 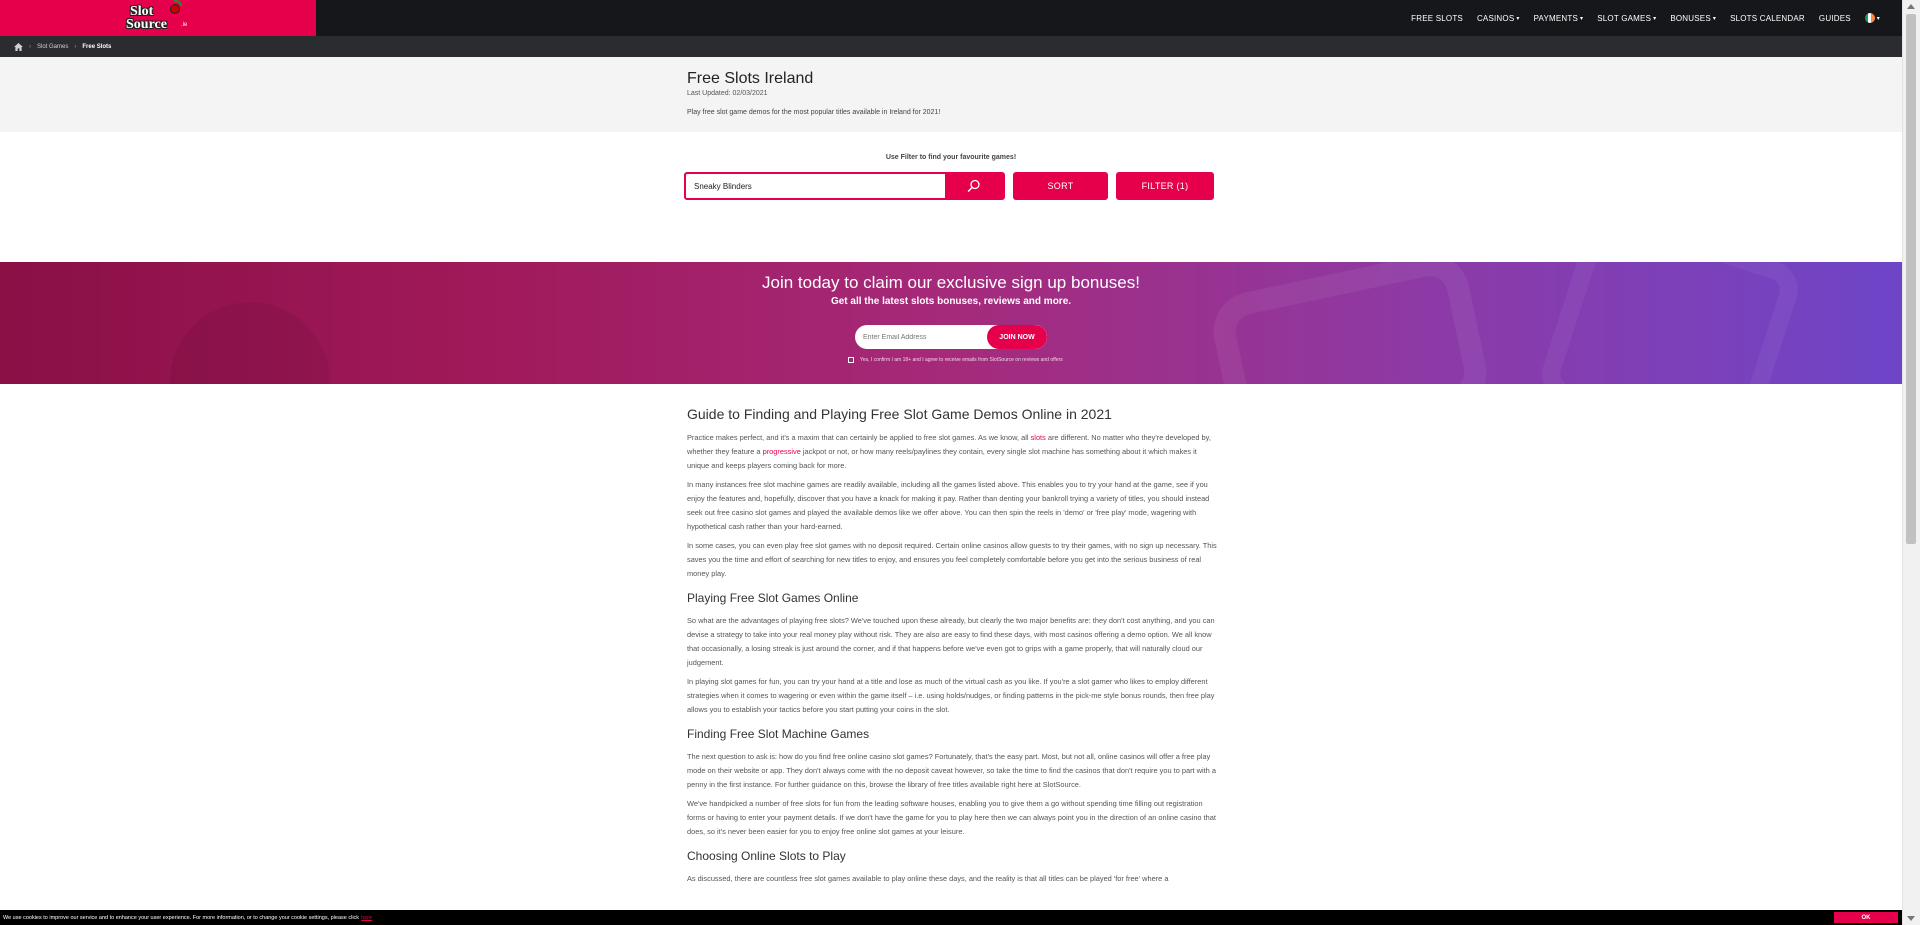 I want to click on last-updated: Last Updated: 02/03/2021, so click(x=727, y=93).